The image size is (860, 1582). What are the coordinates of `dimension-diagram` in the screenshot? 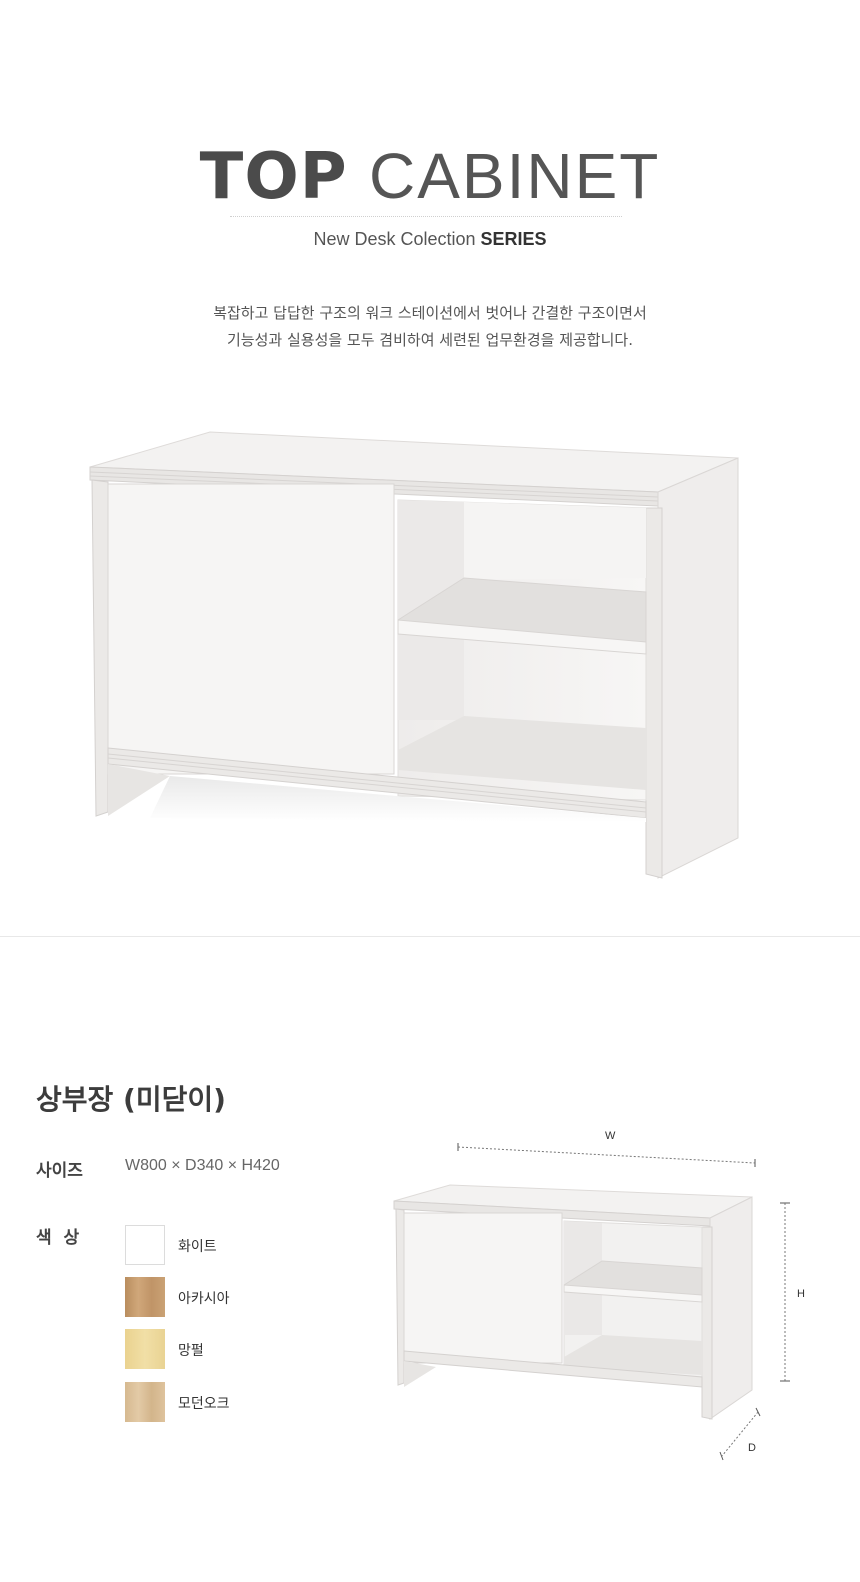 It's located at (591, 1302).